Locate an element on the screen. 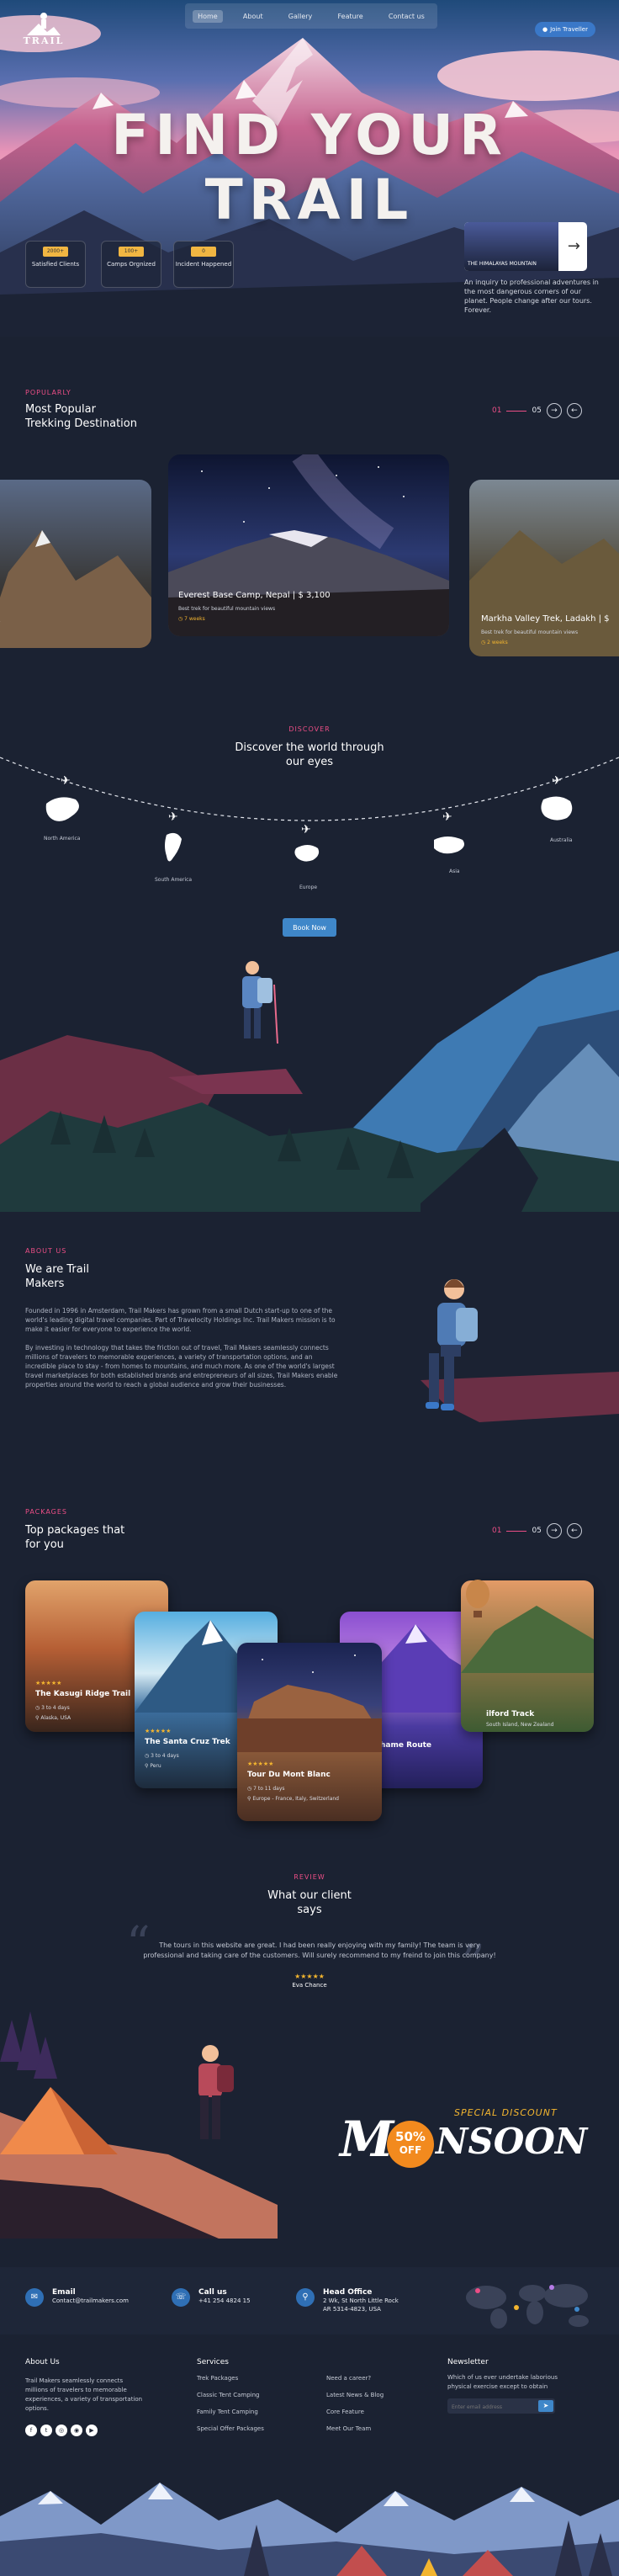 Image resolution: width=619 pixels, height=2576 pixels. nav-home: Home is located at coordinates (208, 16).